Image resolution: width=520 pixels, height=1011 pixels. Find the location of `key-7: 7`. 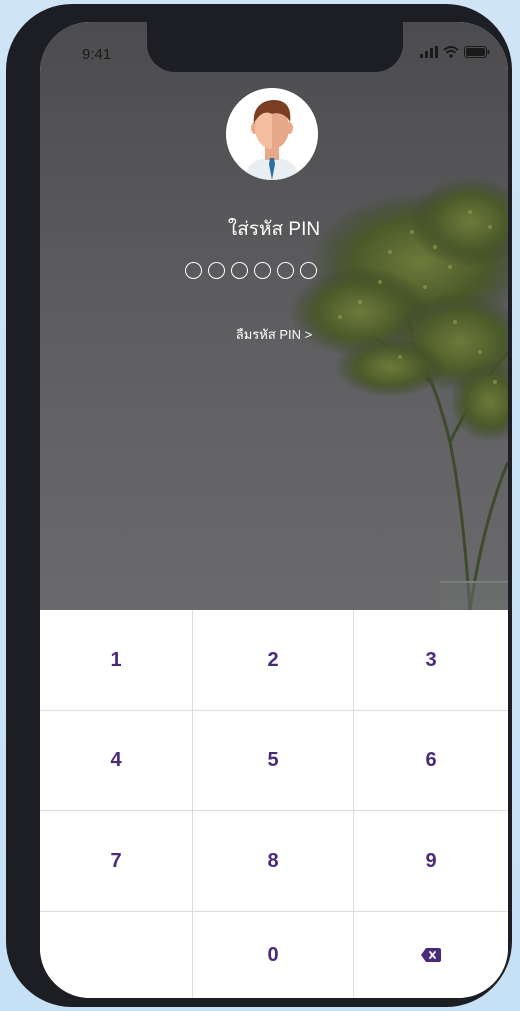

key-7: 7 is located at coordinates (116, 861).